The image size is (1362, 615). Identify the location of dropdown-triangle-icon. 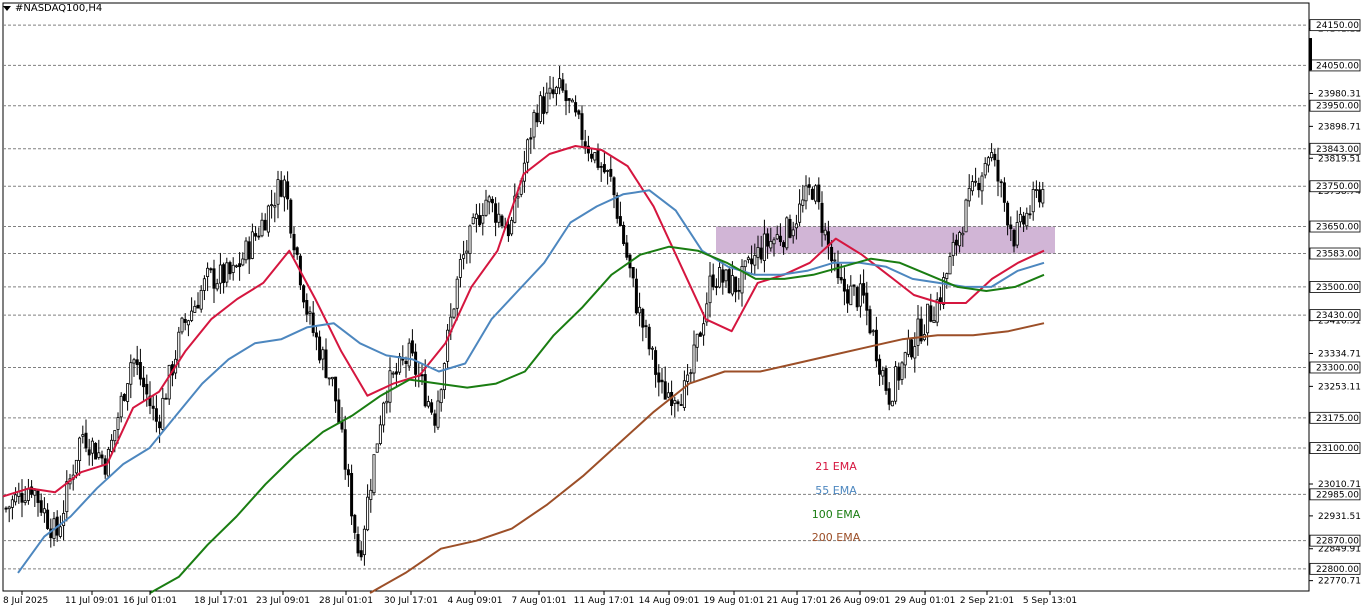
(7, 8).